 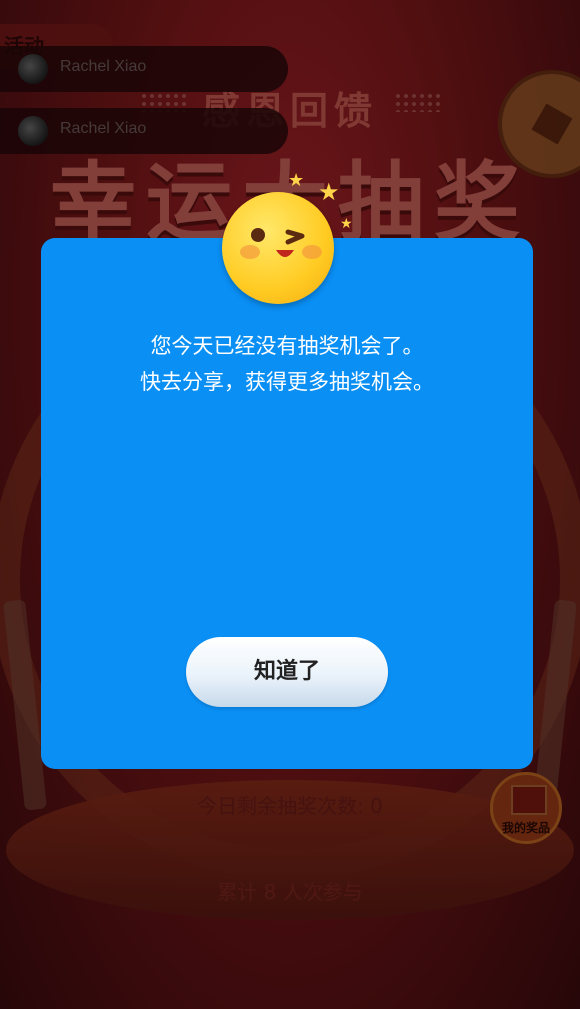 What do you see at coordinates (287, 346) in the screenshot?
I see `dialog-message-line1: 您今天已经没有抽奖机会了。` at bounding box center [287, 346].